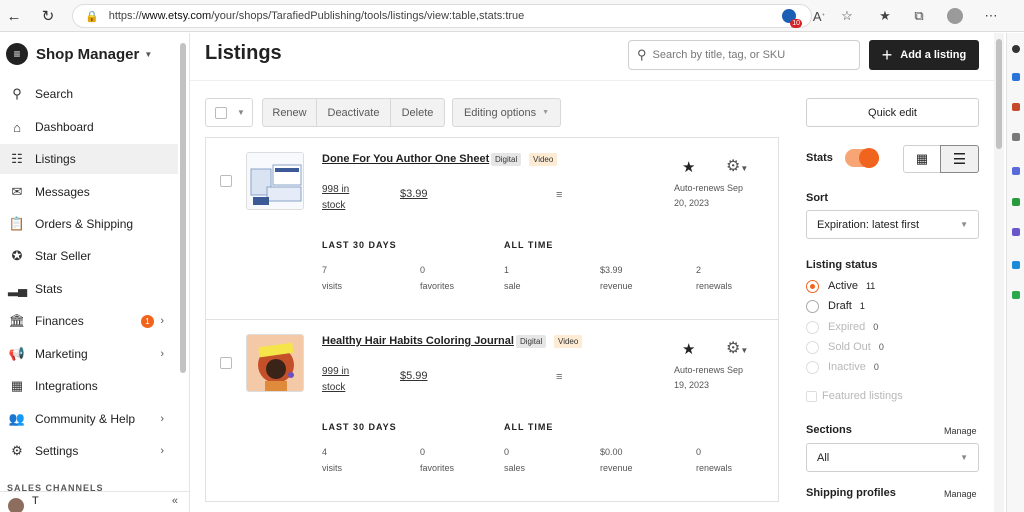  What do you see at coordinates (89, 256) in the screenshot?
I see `sidebar-item-star-seller: ✪ Star Seller` at bounding box center [89, 256].